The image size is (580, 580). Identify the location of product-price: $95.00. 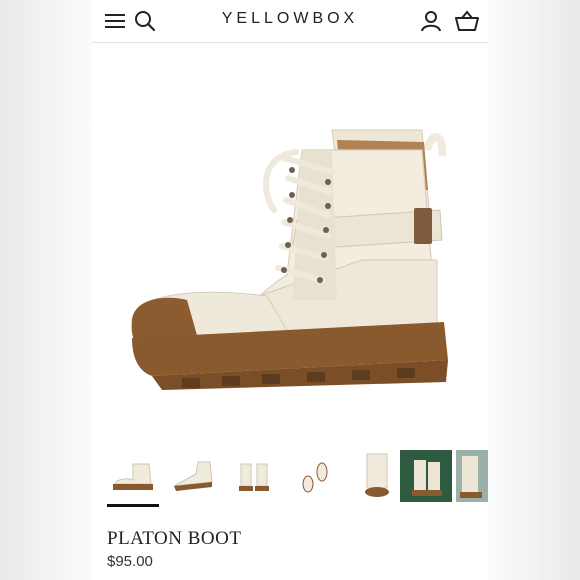
(130, 561).